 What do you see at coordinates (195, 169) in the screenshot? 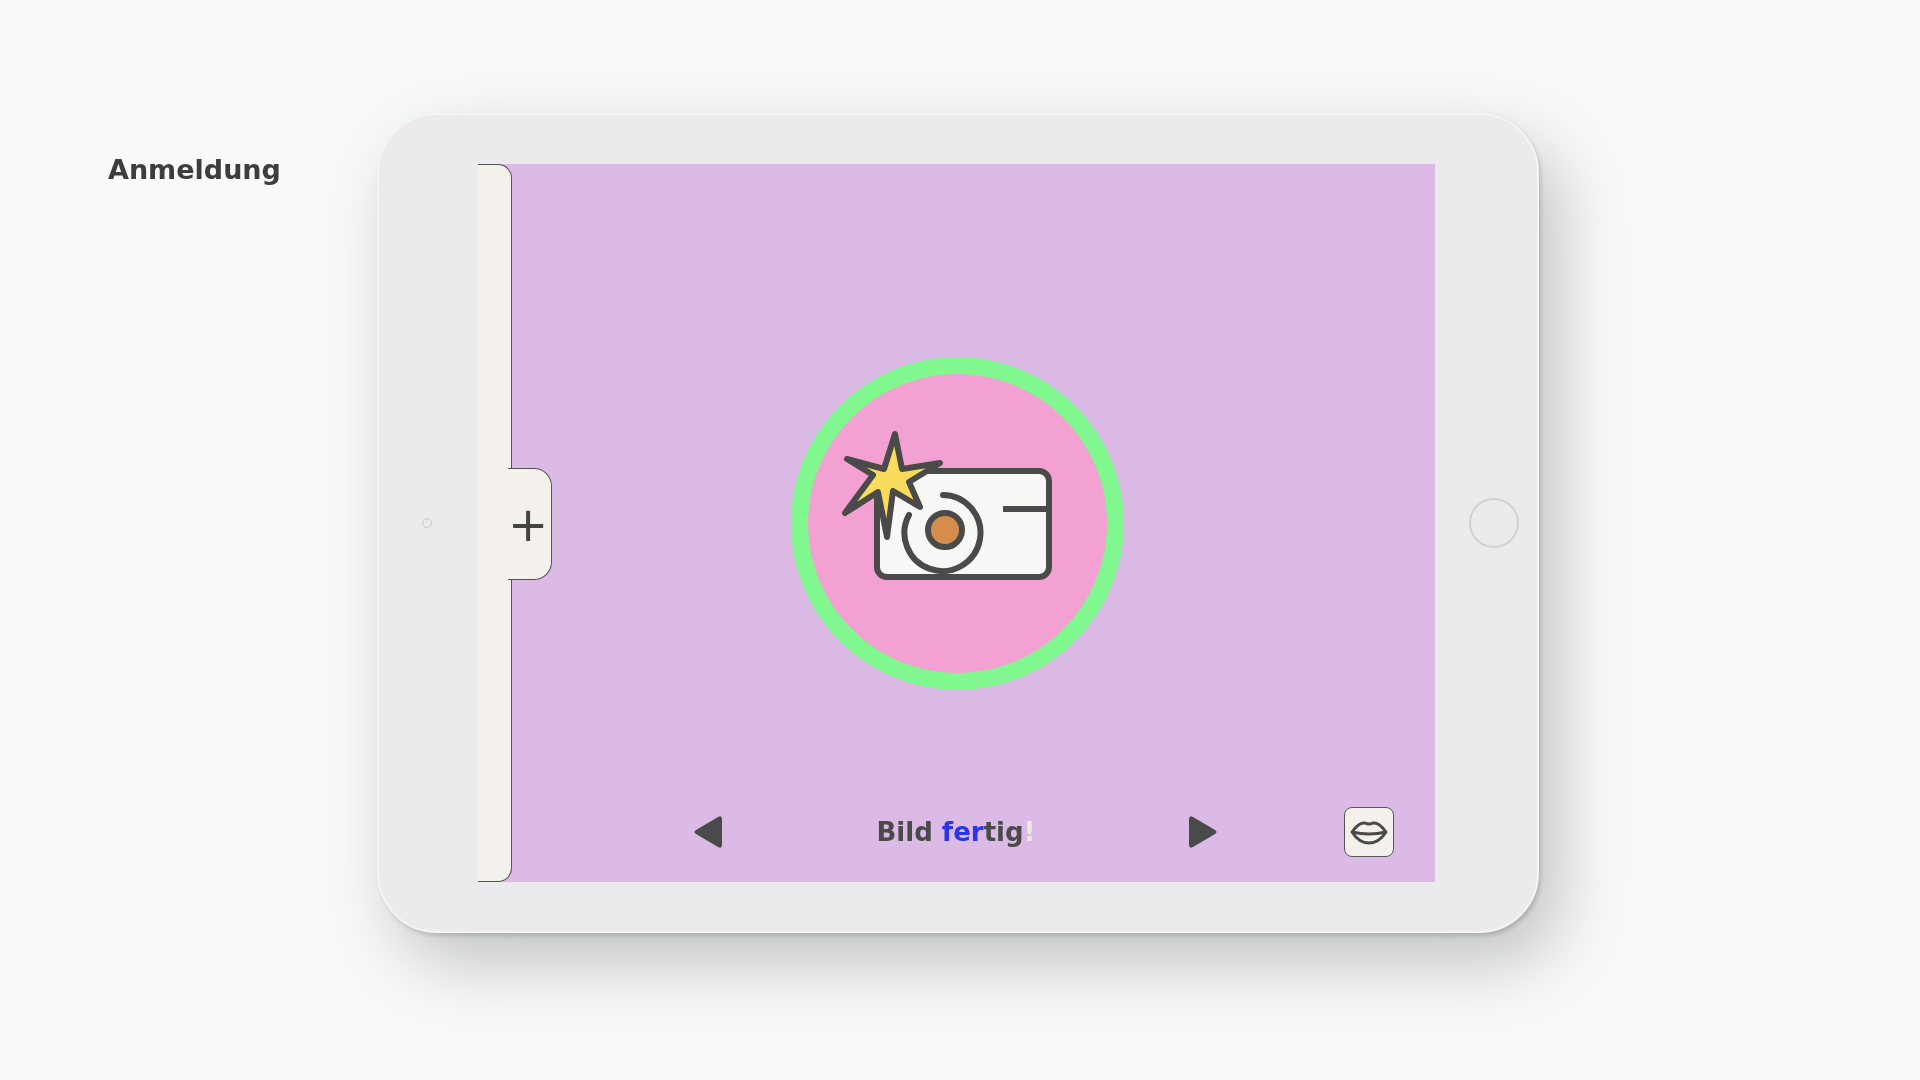
I see `page-title: Anmeldung` at bounding box center [195, 169].